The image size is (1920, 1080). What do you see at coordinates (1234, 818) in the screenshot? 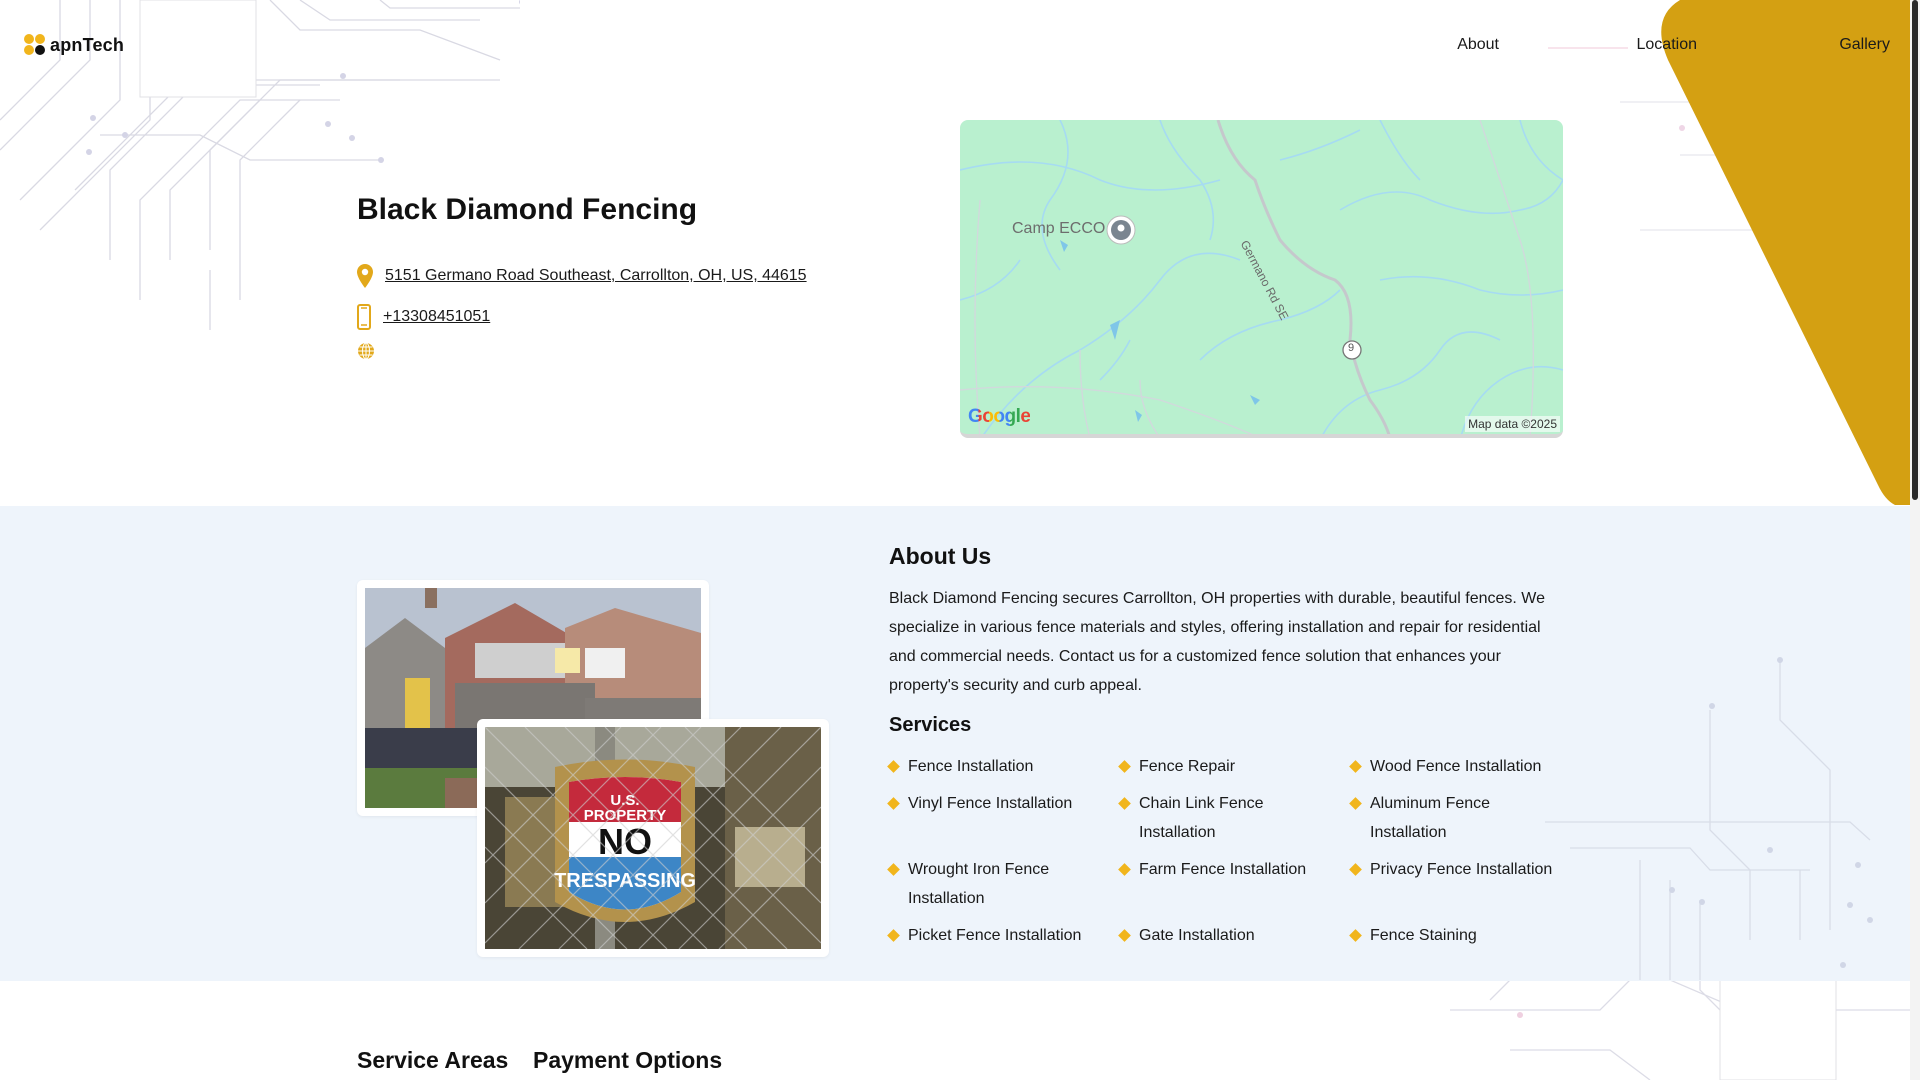
I see `service-item: Chain Link Fence Installation` at bounding box center [1234, 818].